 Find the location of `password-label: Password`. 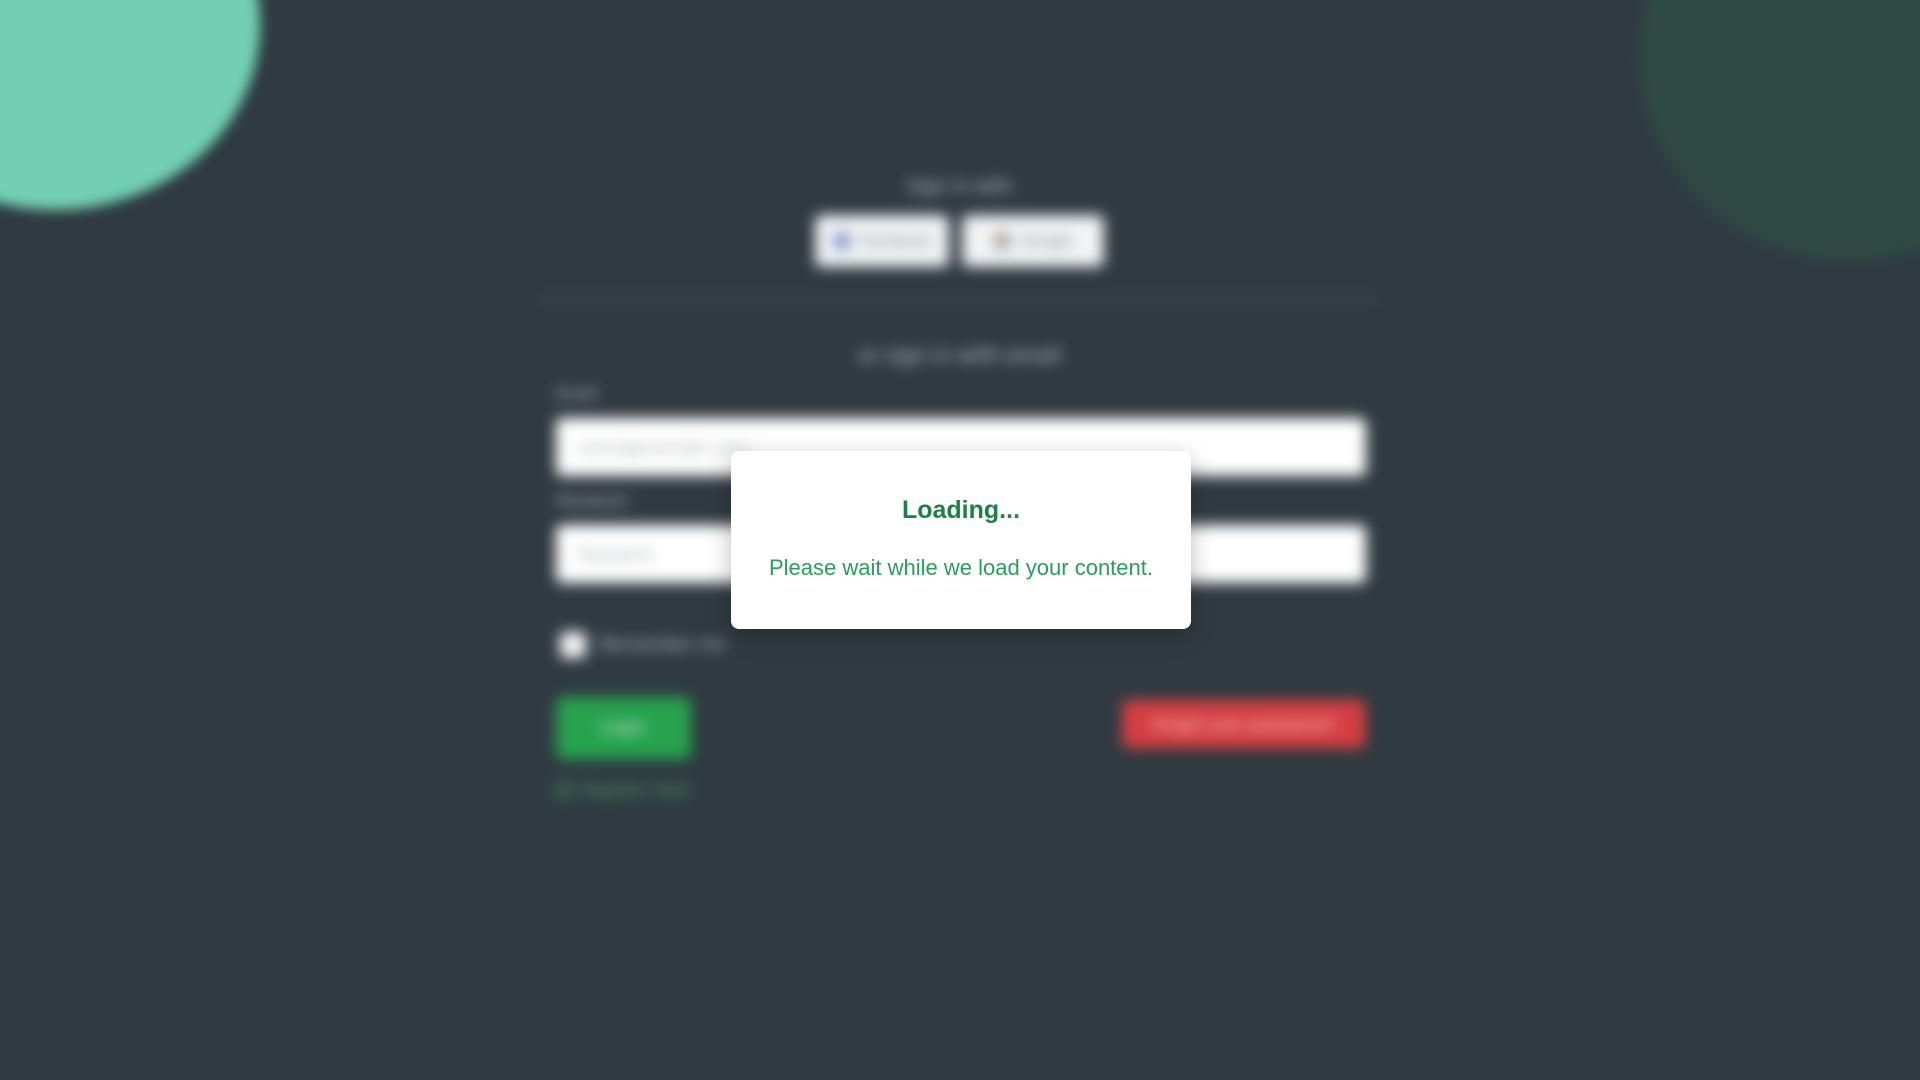

password-label: Password is located at coordinates (591, 501).